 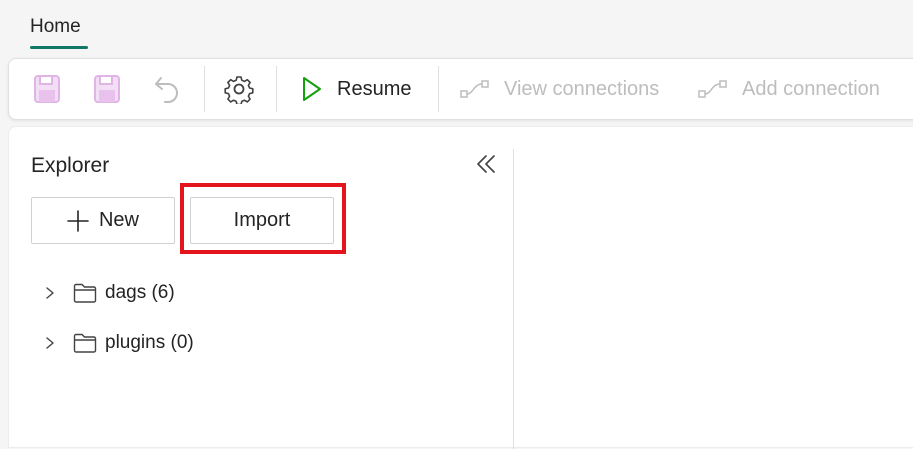 What do you see at coordinates (118, 220) in the screenshot?
I see `new-button-label: New` at bounding box center [118, 220].